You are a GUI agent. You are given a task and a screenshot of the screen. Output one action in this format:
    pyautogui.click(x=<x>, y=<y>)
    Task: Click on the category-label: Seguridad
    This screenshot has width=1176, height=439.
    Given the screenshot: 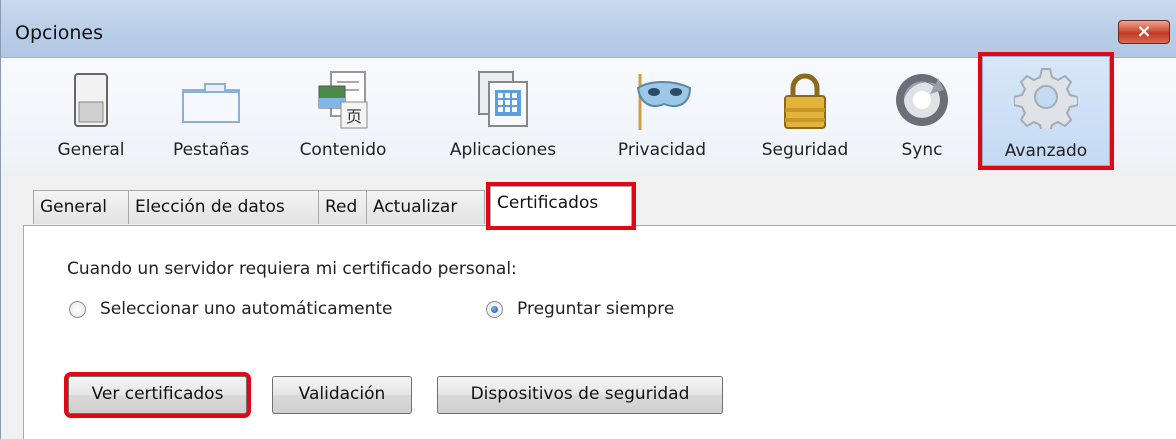 What is the action you would take?
    pyautogui.click(x=805, y=150)
    